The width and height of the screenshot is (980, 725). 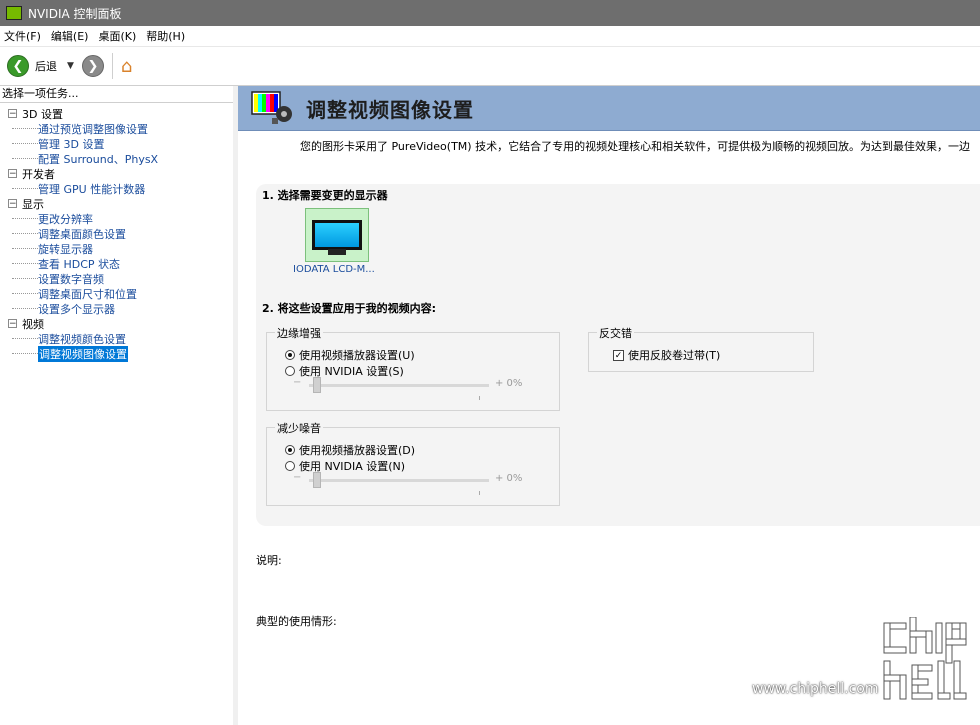 What do you see at coordinates (509, 383) in the screenshot?
I see `edge-slider-value: + 0%` at bounding box center [509, 383].